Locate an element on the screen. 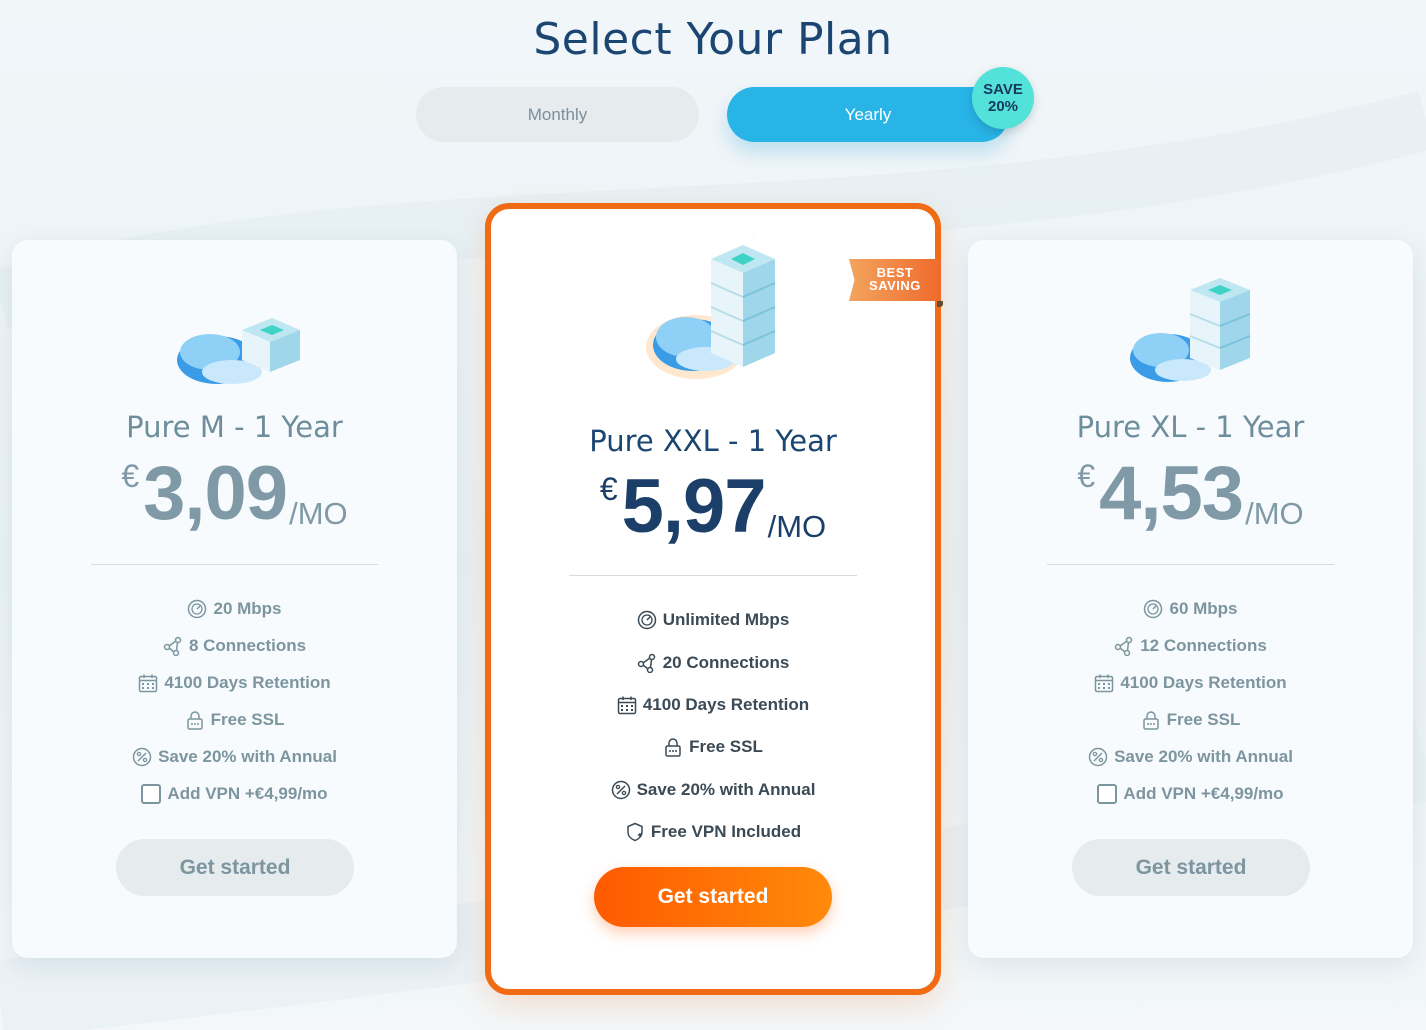  feature-item: Free VPN Included is located at coordinates (713, 832).